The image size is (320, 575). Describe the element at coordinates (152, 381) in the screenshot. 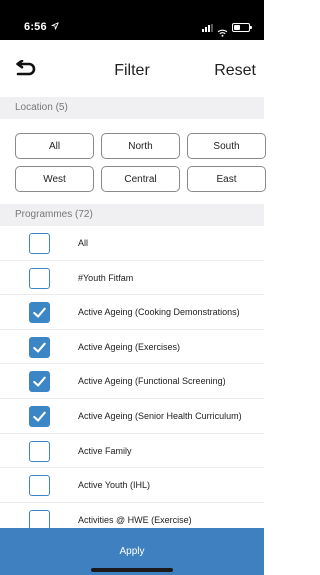

I see `programme-label: Active Ageing (Functional Screening)` at that location.